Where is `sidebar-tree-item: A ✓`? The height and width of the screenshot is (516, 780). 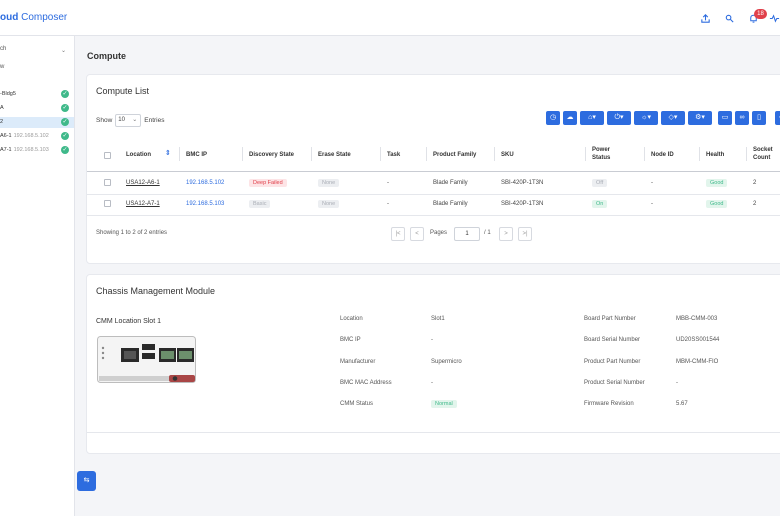
sidebar-tree-item: A ✓ is located at coordinates (37, 108).